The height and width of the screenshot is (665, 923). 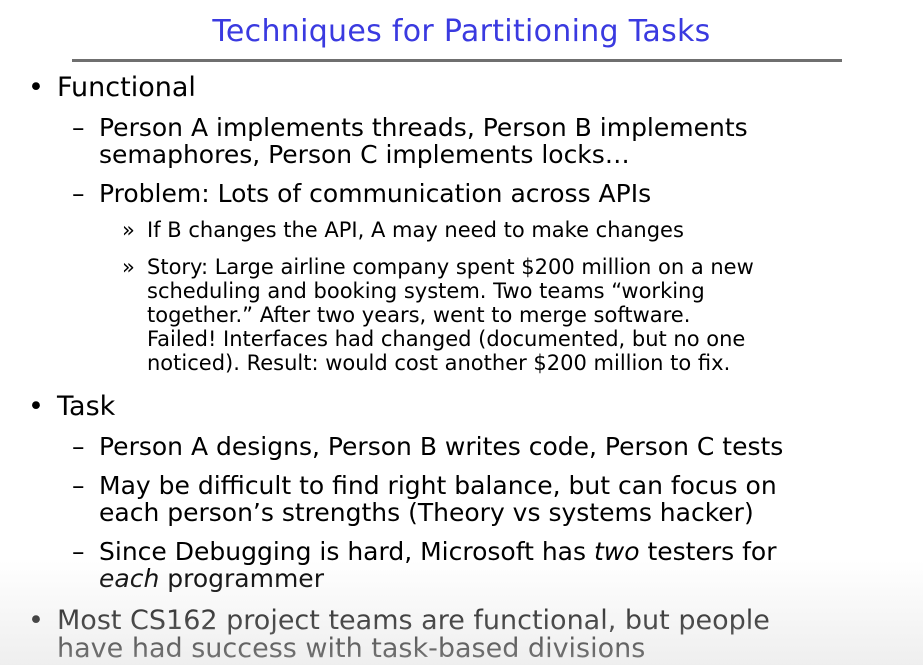 I want to click on functional-heading: Functional, so click(x=126, y=87).